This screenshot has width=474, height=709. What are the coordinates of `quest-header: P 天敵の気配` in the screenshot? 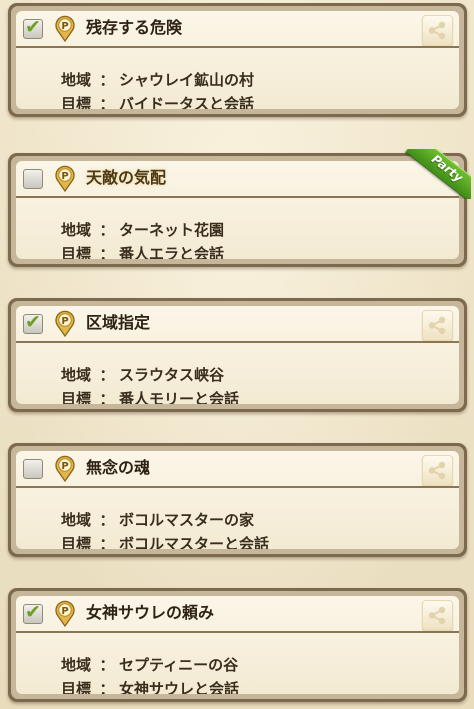 It's located at (237, 178).